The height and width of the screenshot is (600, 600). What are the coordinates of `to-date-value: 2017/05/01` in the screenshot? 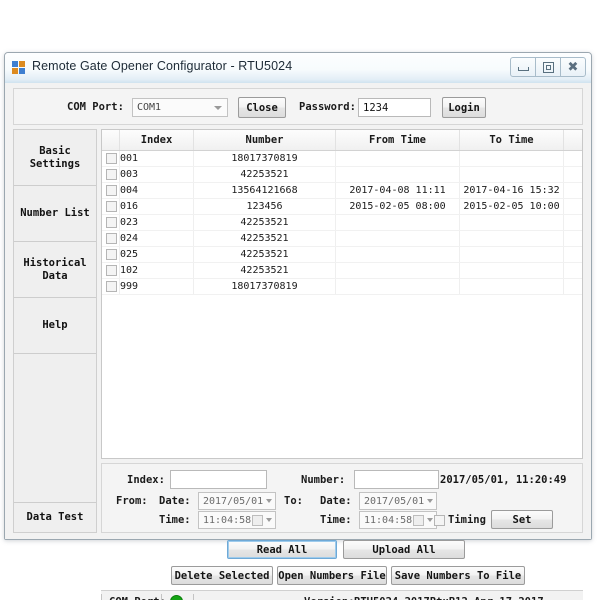 It's located at (394, 501).